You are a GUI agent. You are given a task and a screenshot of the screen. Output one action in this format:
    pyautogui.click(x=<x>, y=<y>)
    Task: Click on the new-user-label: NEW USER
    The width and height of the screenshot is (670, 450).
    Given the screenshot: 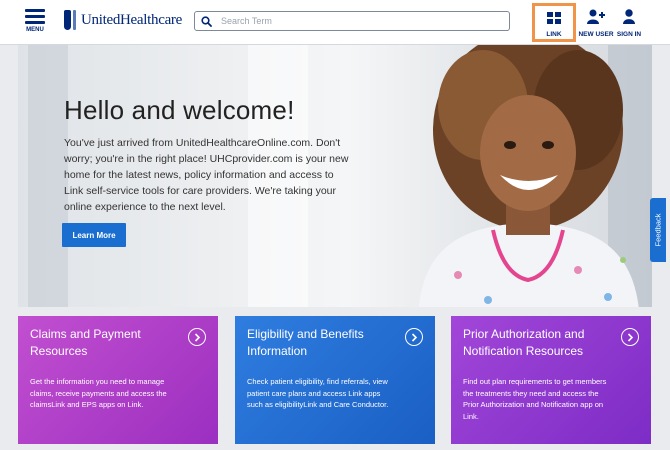 What is the action you would take?
    pyautogui.click(x=596, y=34)
    